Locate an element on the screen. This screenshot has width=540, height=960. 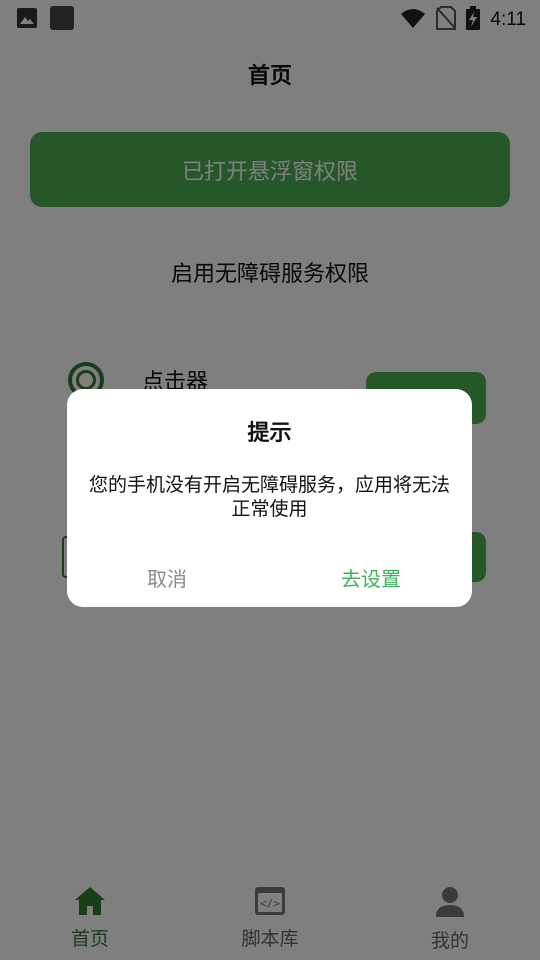
dialog-title: 提示 is located at coordinates (269, 433).